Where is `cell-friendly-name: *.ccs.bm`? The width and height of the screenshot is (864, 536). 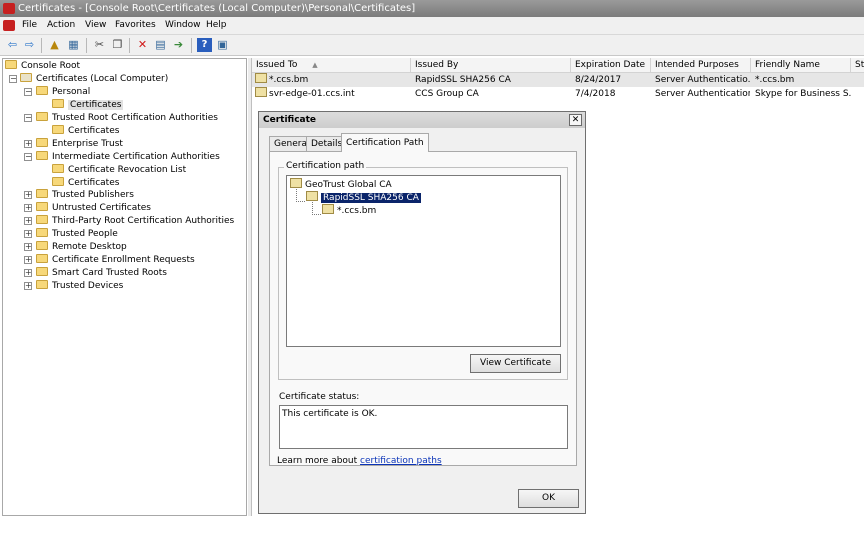 cell-friendly-name: *.ccs.bm is located at coordinates (775, 80).